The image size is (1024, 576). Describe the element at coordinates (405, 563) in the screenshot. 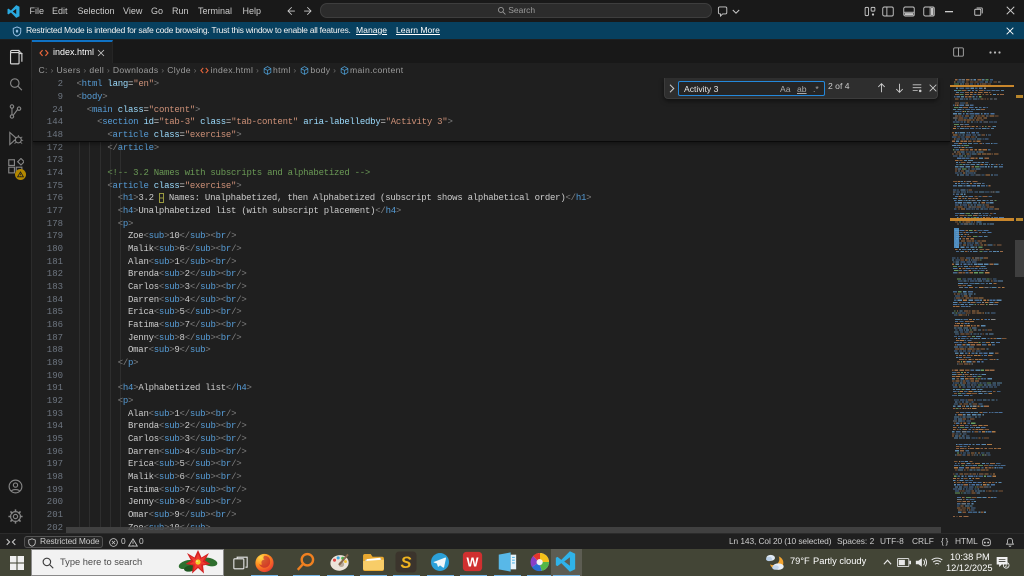

I see `svg-text: S` at that location.